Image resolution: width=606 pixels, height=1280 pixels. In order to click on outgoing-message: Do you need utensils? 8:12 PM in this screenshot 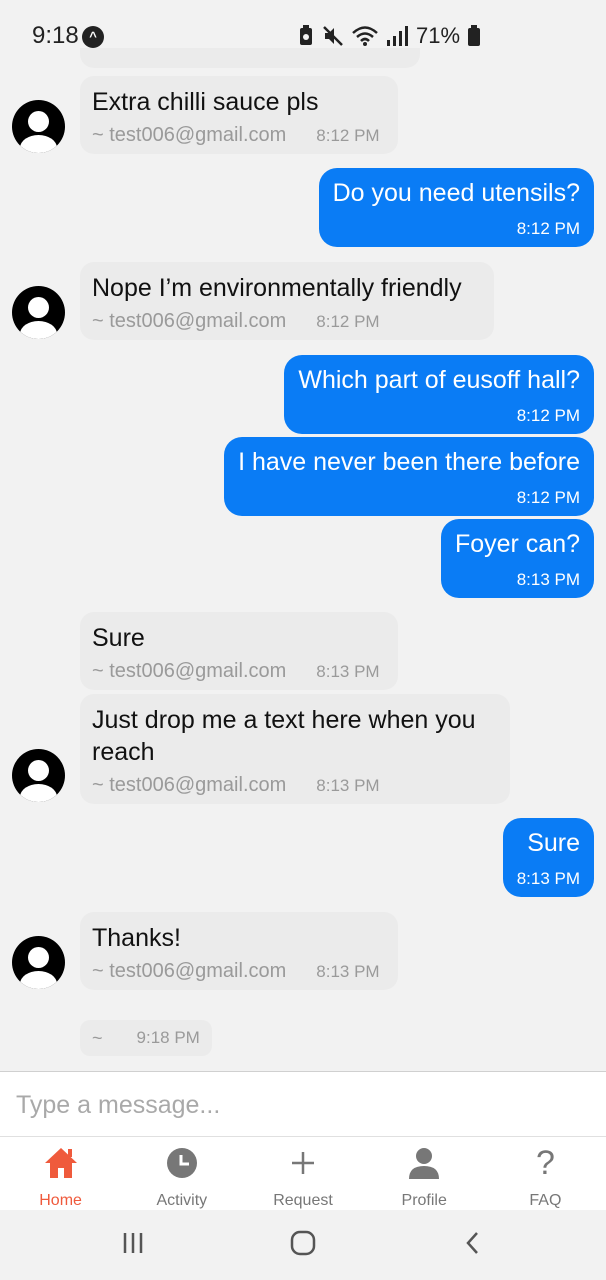, I will do `click(456, 207)`.